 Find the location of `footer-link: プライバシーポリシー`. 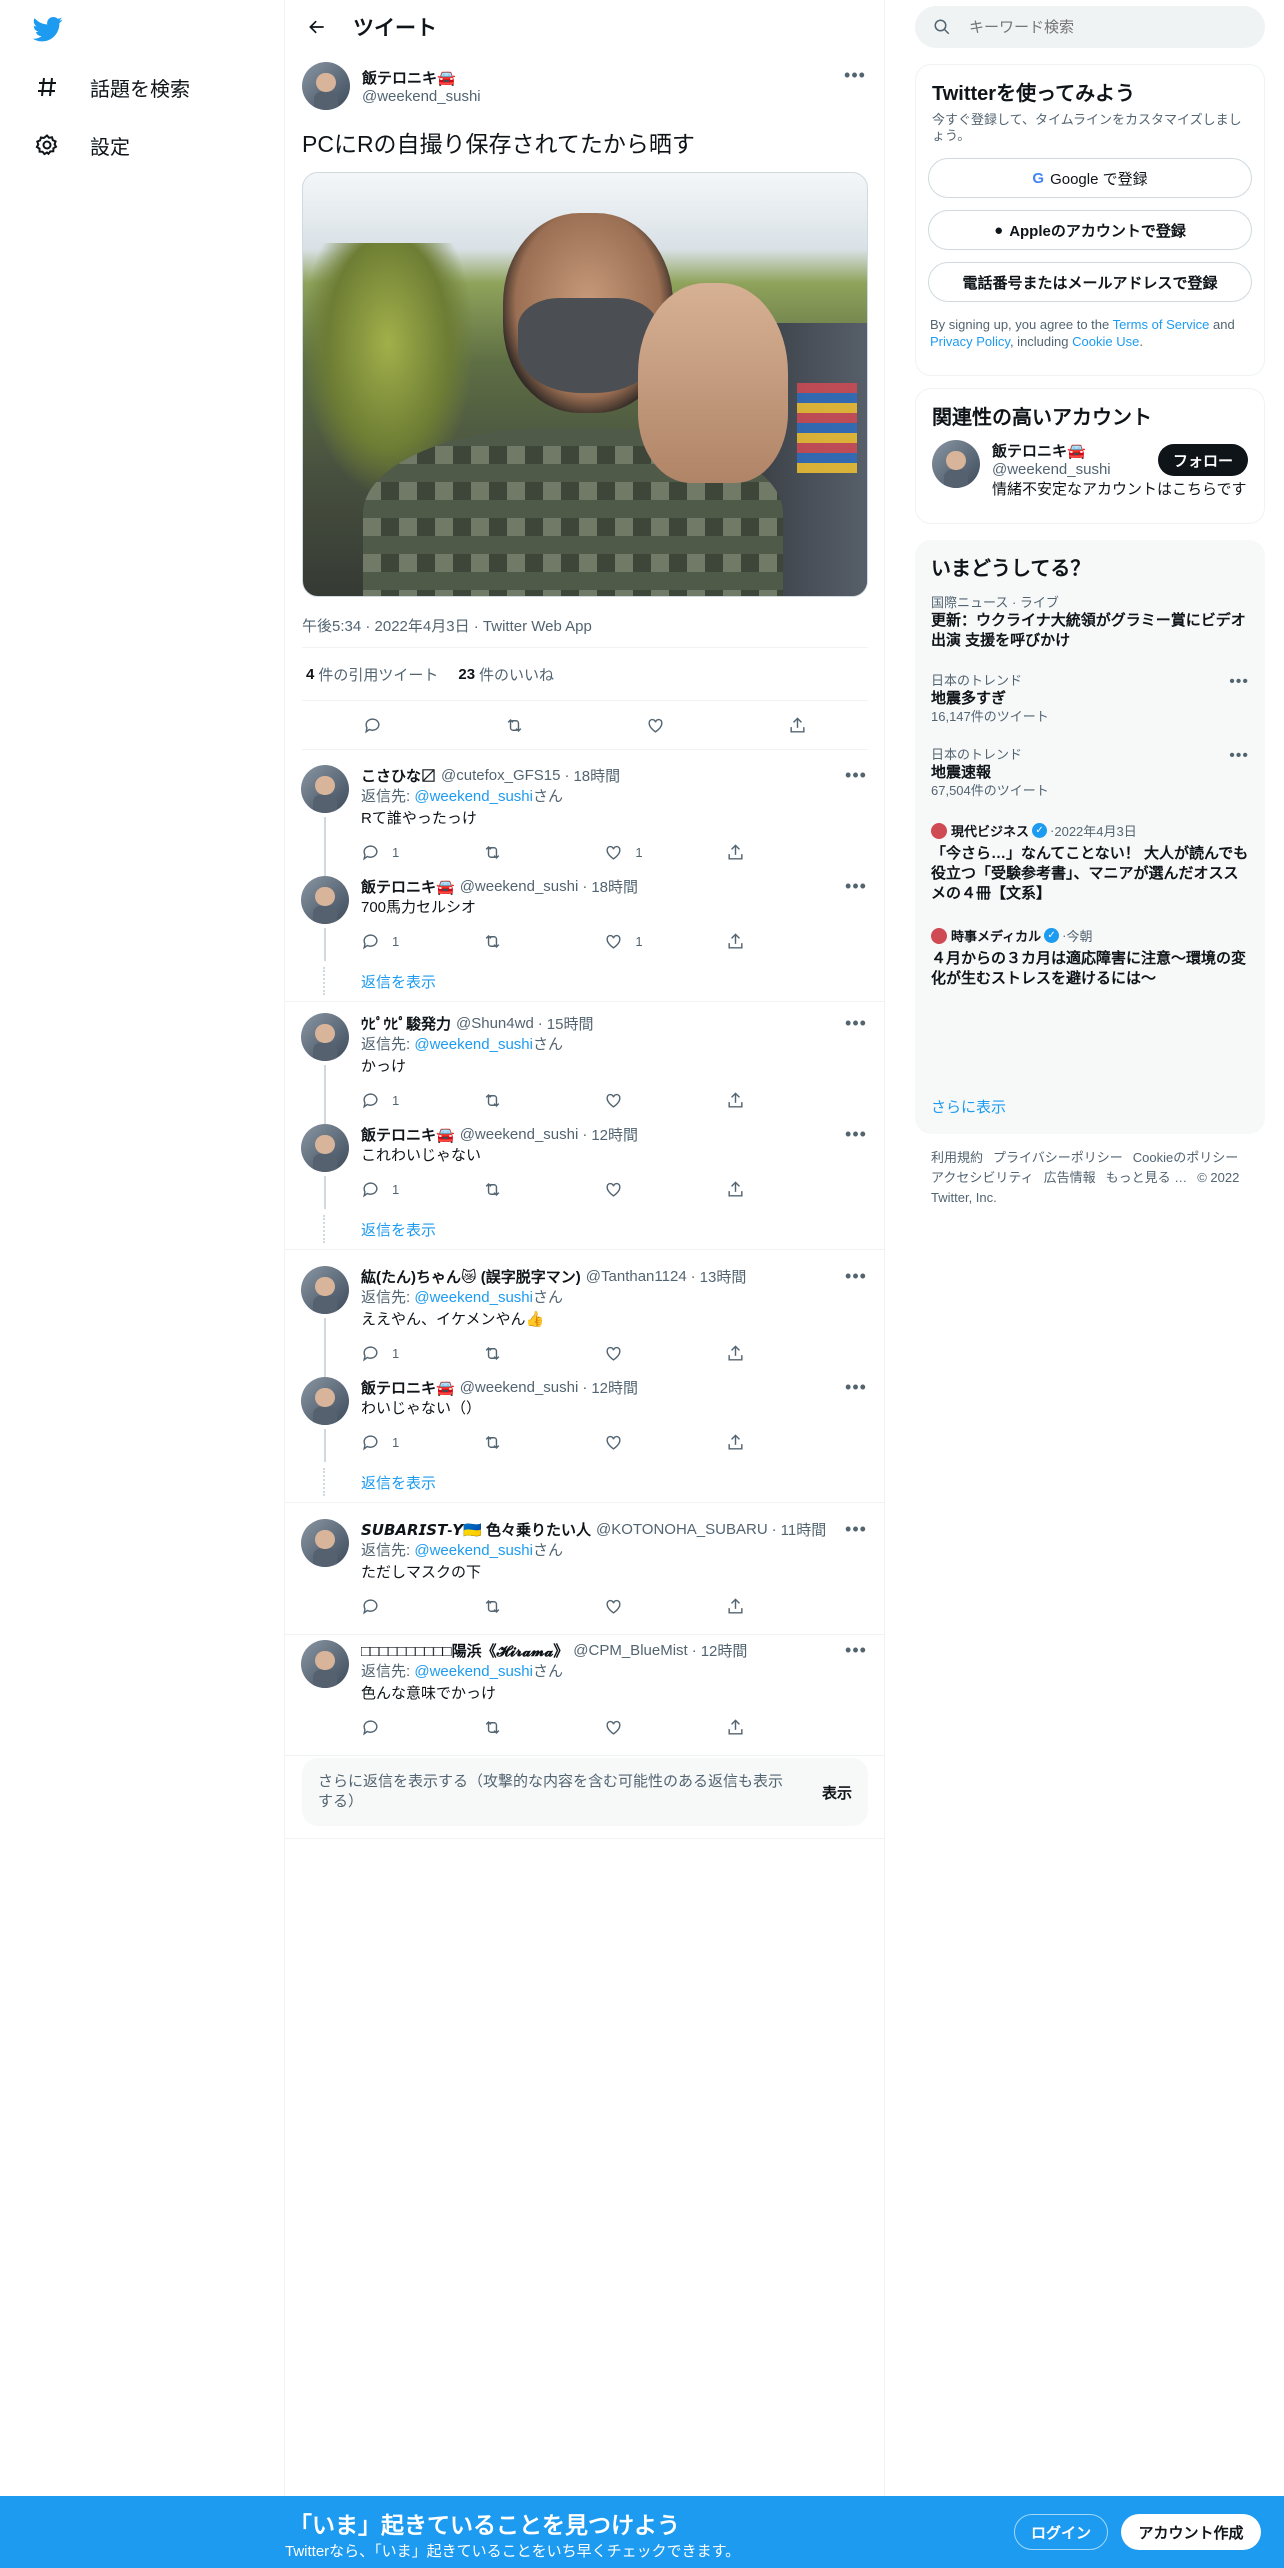

footer-link: プライバシーポリシー is located at coordinates (1058, 1157).